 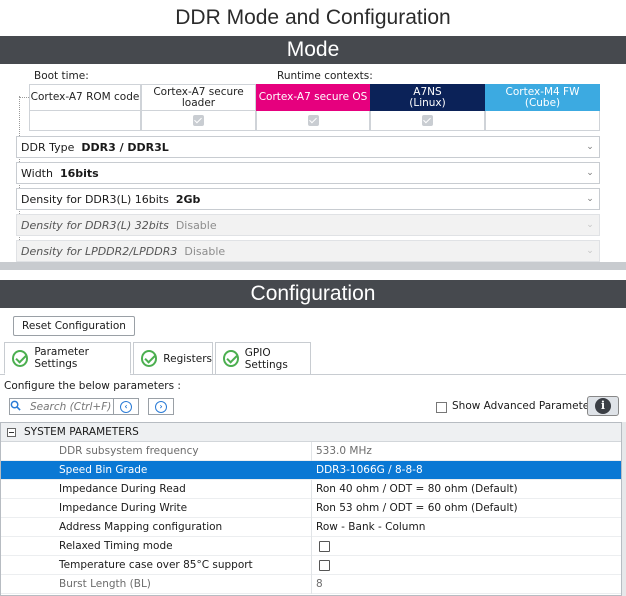 I want to click on context-cortex-a7-secure-os: Cortex-A7 secure OS, so click(x=313, y=97).